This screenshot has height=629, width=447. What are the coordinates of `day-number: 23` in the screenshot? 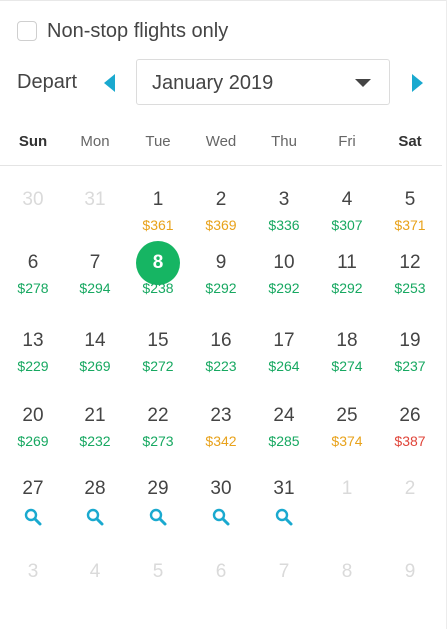 It's located at (221, 415).